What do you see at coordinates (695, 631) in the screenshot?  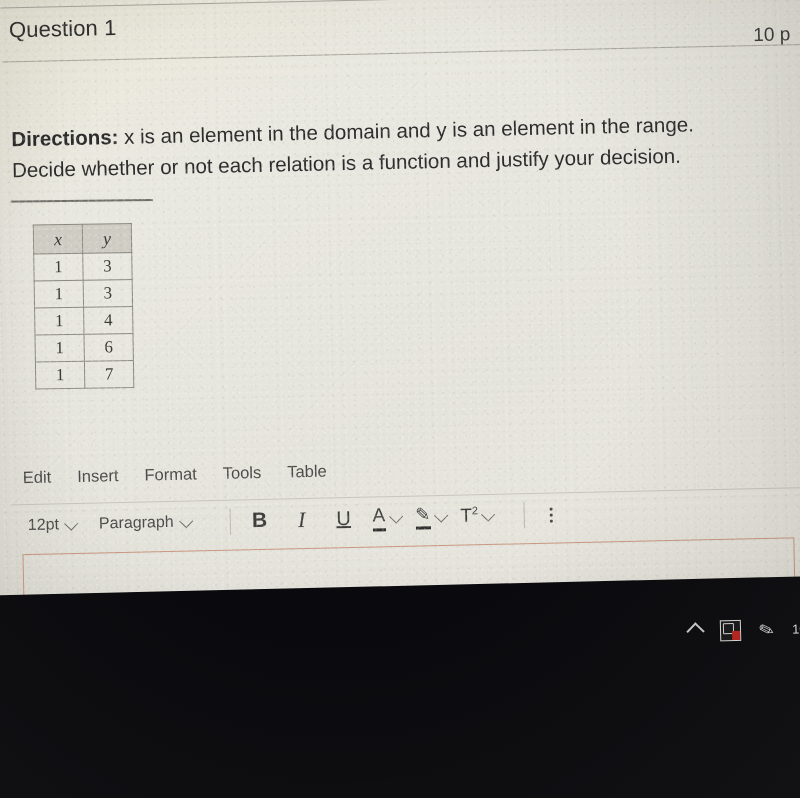 I see `show-hidden-icons-icon` at bounding box center [695, 631].